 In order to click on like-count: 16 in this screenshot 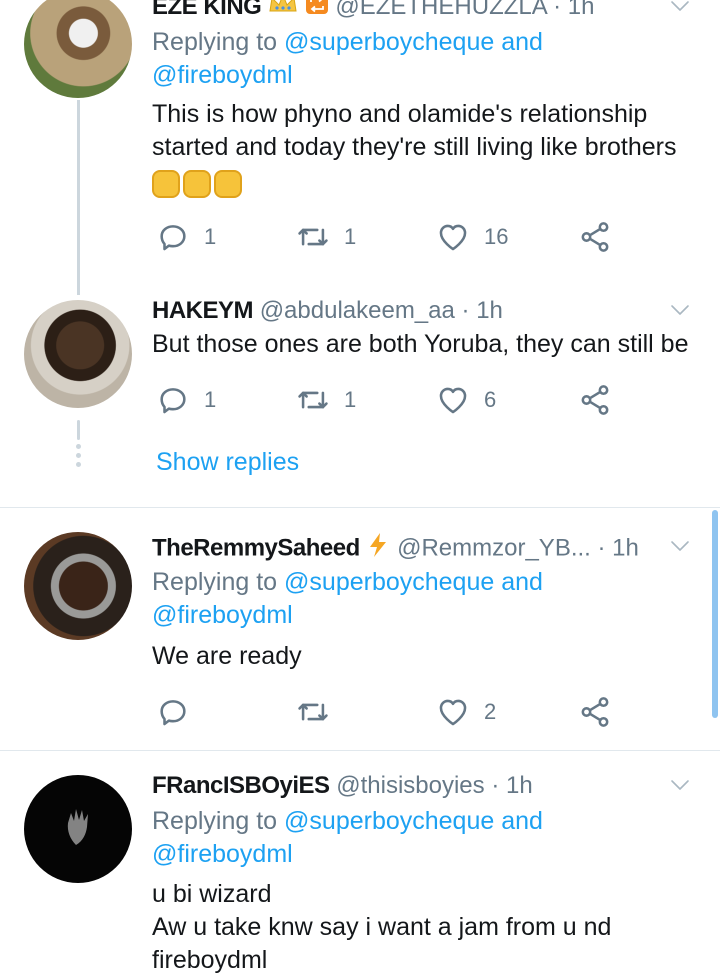, I will do `click(496, 236)`.